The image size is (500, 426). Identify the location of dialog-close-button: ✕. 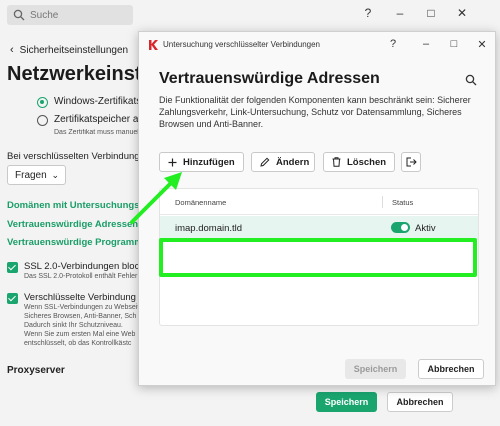
(482, 44).